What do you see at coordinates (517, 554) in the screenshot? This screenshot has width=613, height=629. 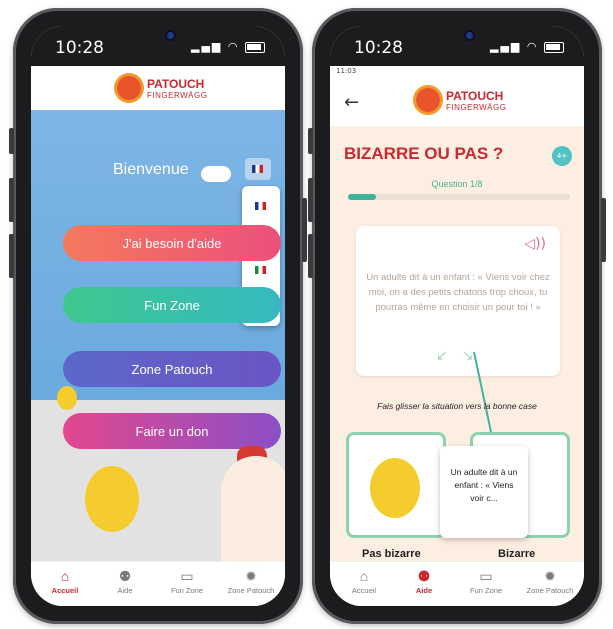 I see `weird-label: Bizarre` at bounding box center [517, 554].